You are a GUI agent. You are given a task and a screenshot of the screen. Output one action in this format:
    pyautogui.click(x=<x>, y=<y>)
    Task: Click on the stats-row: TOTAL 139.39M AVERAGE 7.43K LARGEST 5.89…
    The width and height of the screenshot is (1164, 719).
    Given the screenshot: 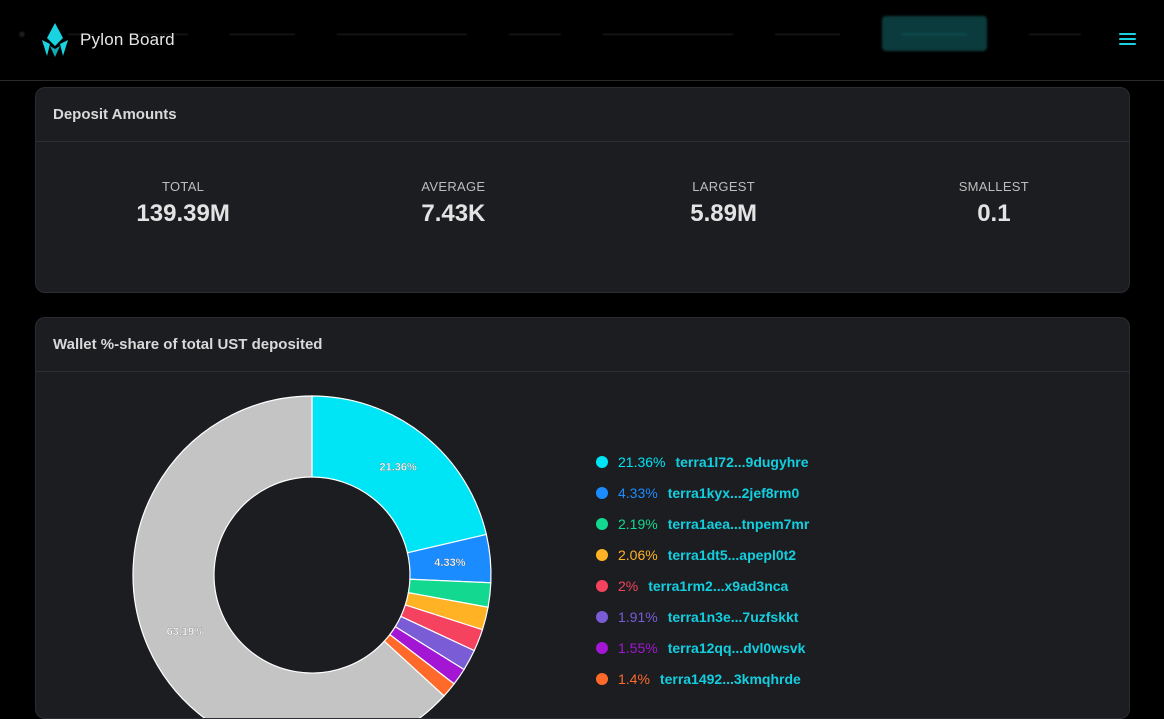 What is the action you would take?
    pyautogui.click(x=582, y=185)
    